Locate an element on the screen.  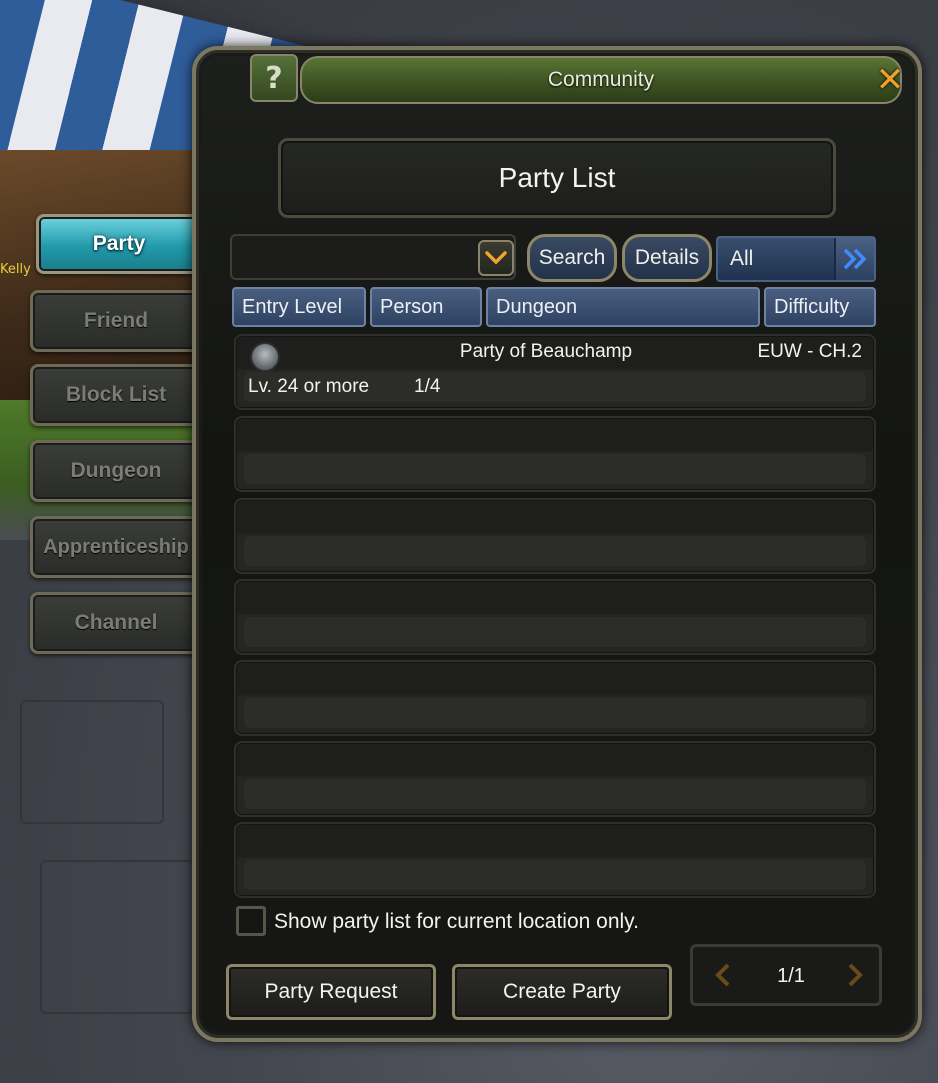
help-button: ? is located at coordinates (274, 78).